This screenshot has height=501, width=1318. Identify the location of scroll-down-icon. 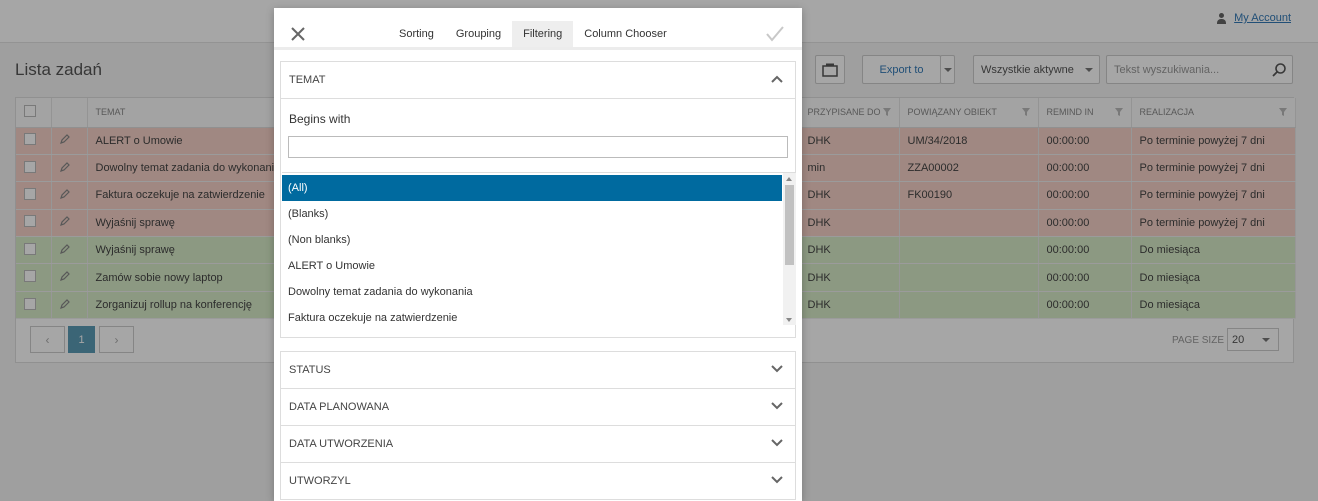
(789, 320).